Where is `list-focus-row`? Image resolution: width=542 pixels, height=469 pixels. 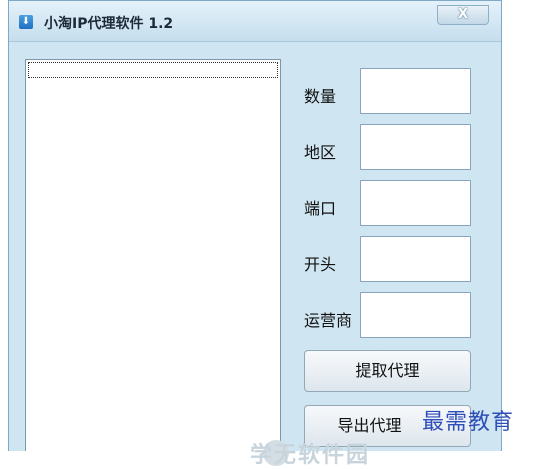
list-focus-row is located at coordinates (153, 70).